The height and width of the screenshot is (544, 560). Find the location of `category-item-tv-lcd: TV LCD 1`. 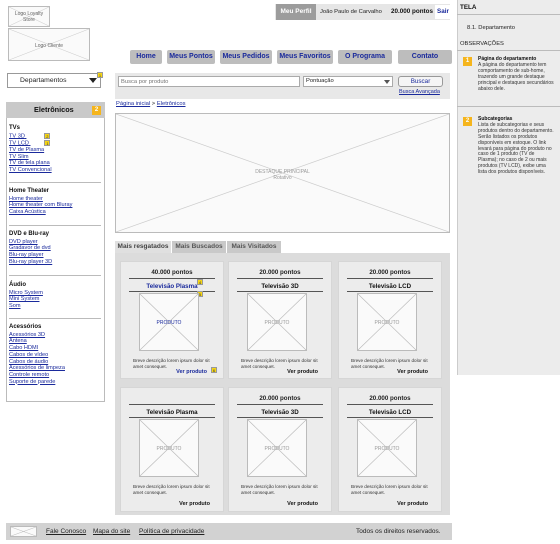

category-item-tv-lcd: TV LCD 1 is located at coordinates (30, 143).